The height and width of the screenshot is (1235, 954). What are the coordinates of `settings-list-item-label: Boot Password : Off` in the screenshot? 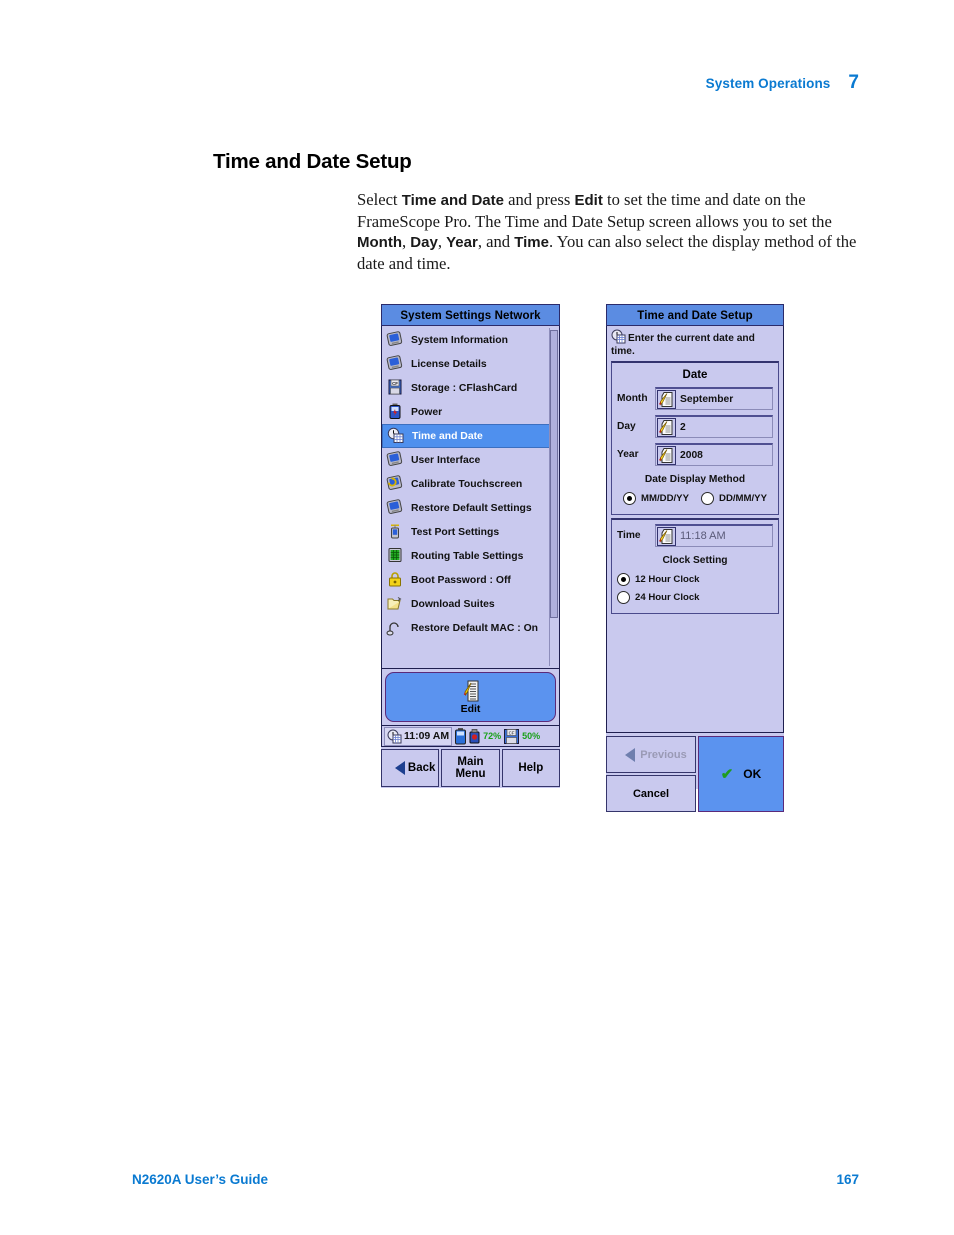 It's located at (461, 580).